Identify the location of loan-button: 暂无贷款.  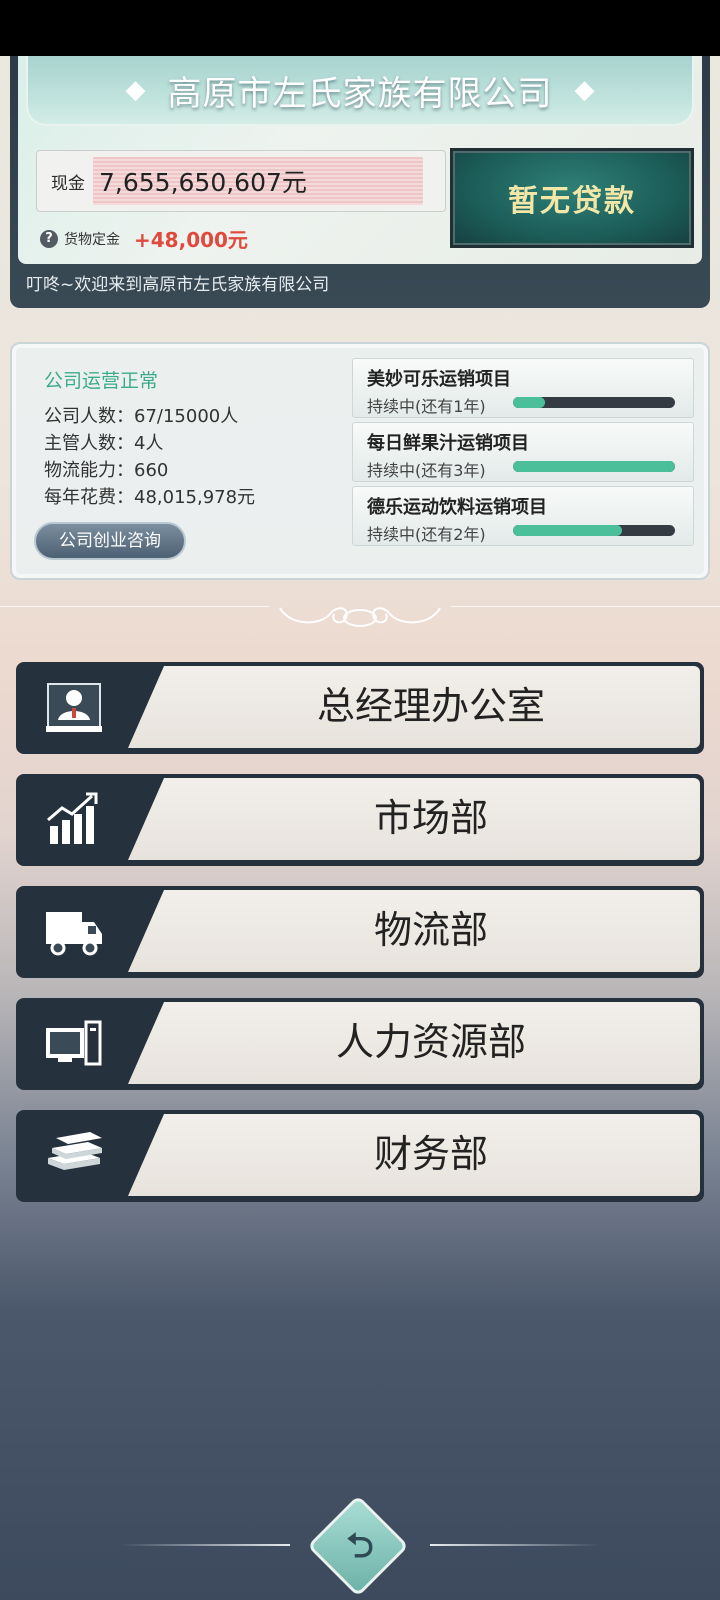
(572, 198).